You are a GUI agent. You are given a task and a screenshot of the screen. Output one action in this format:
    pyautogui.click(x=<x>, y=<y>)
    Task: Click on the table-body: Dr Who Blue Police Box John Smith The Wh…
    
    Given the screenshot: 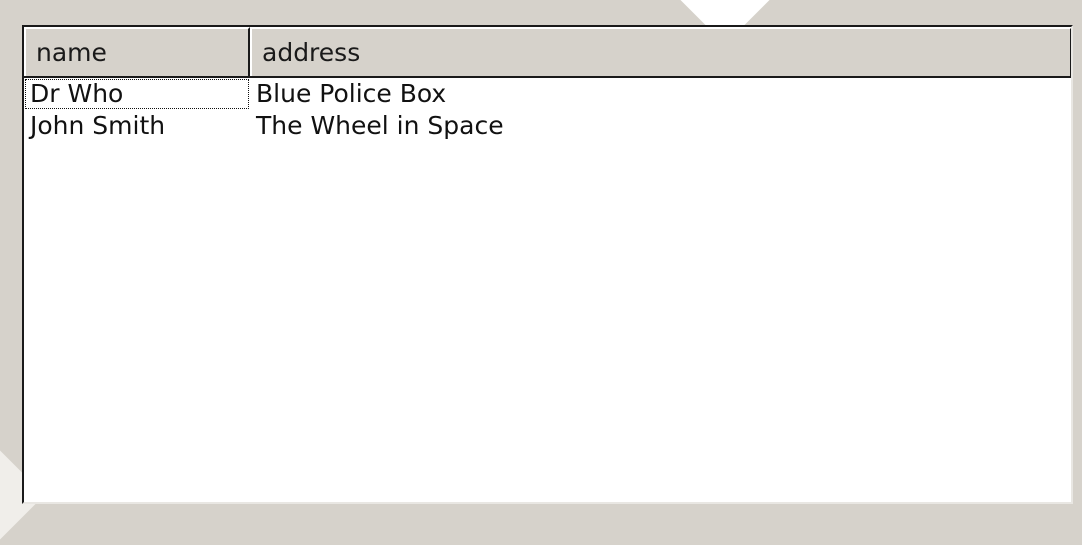 What is the action you would take?
    pyautogui.click(x=547, y=110)
    